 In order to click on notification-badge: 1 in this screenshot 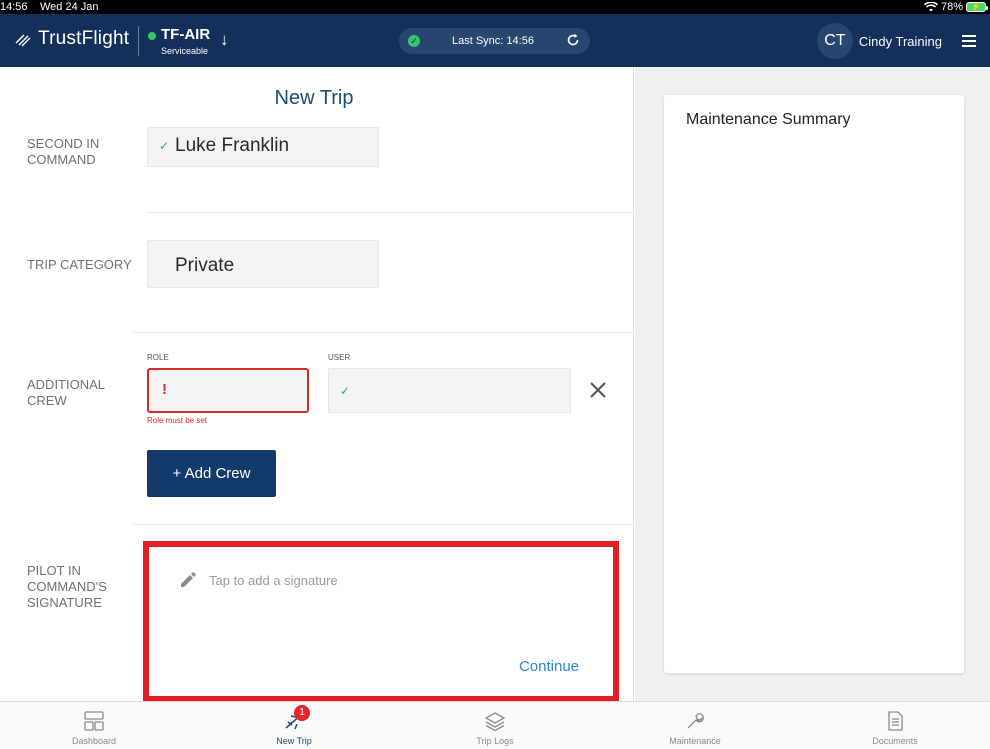, I will do `click(302, 713)`.